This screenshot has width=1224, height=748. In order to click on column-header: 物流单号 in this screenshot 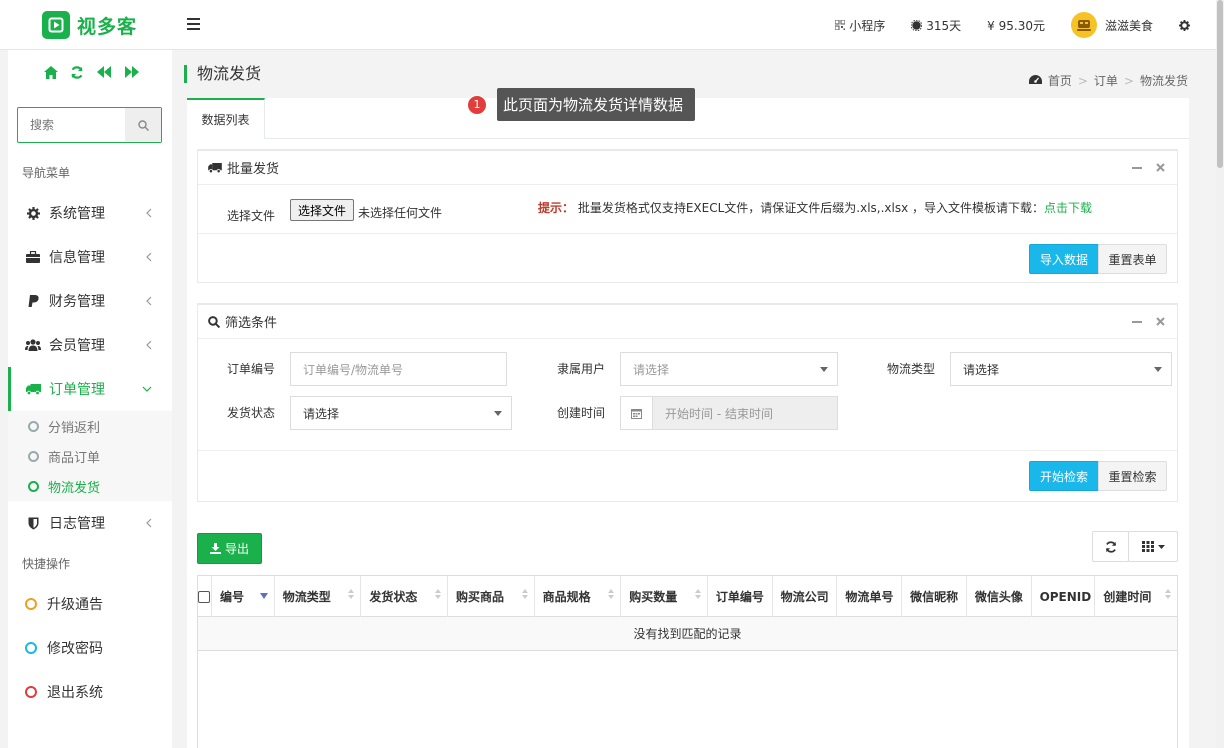, I will do `click(870, 596)`.